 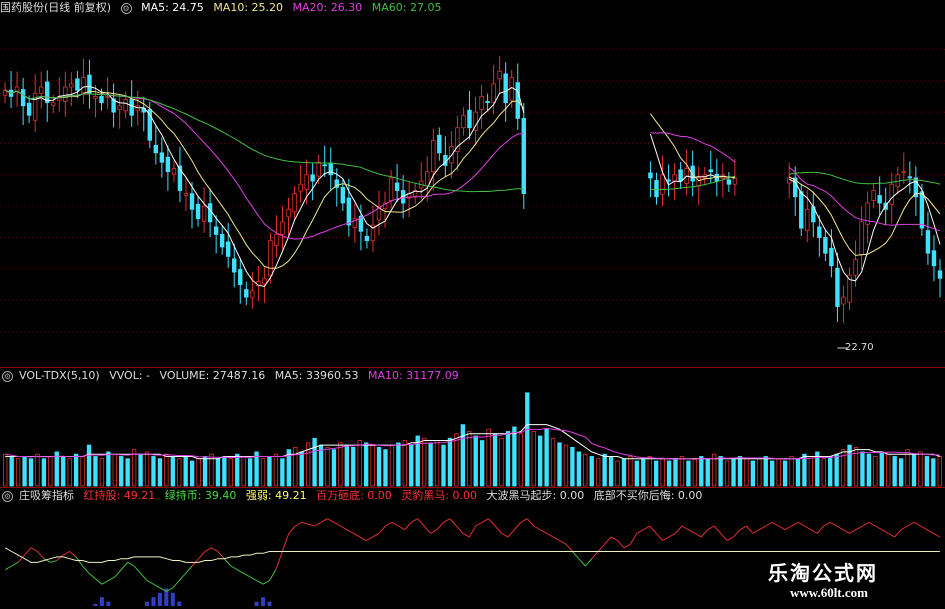 What do you see at coordinates (200, 495) in the screenshot?
I see `green-hold-value: 绿持币: 39.40` at bounding box center [200, 495].